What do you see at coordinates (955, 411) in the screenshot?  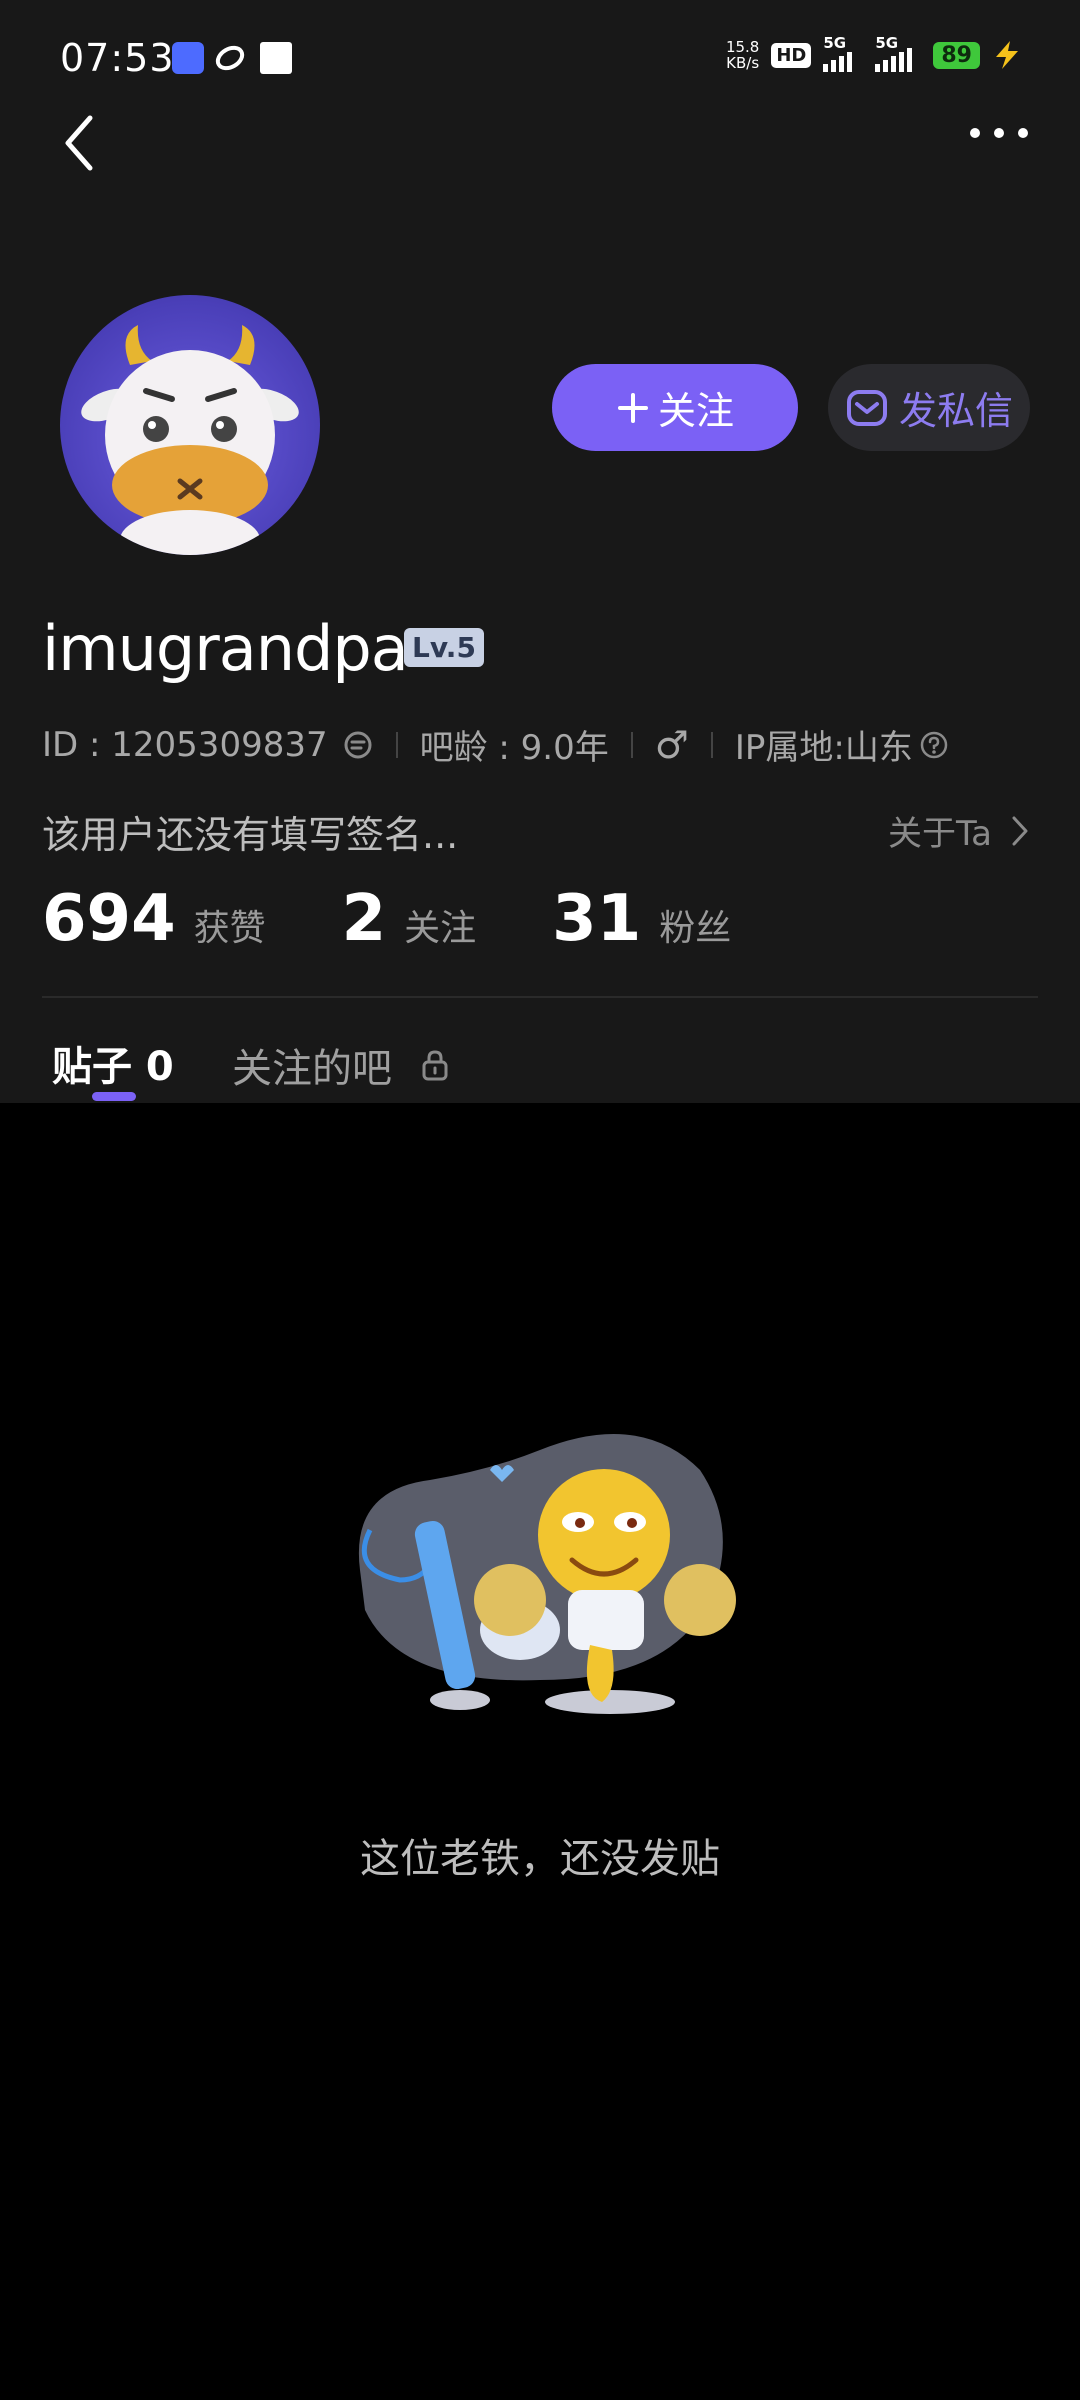 I see `message-button-label: 发私信` at bounding box center [955, 411].